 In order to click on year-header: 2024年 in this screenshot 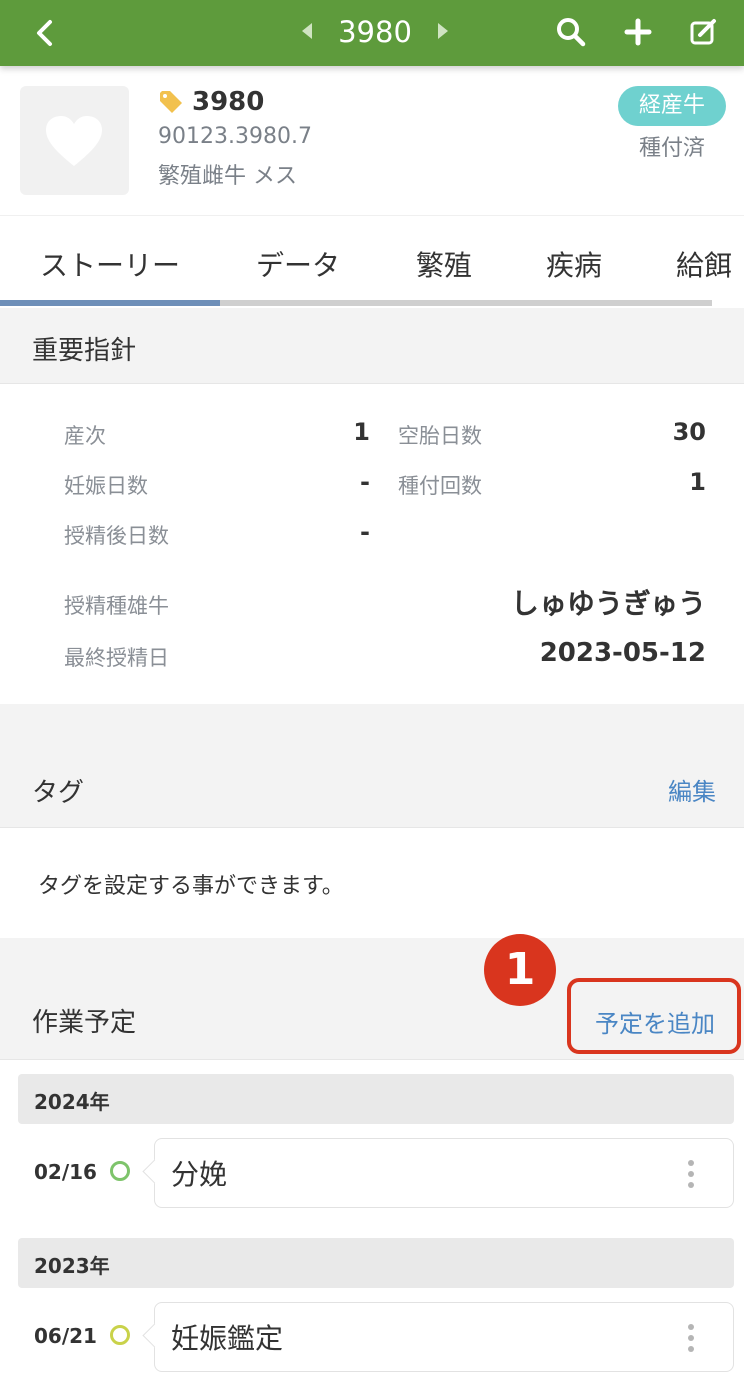, I will do `click(376, 1099)`.